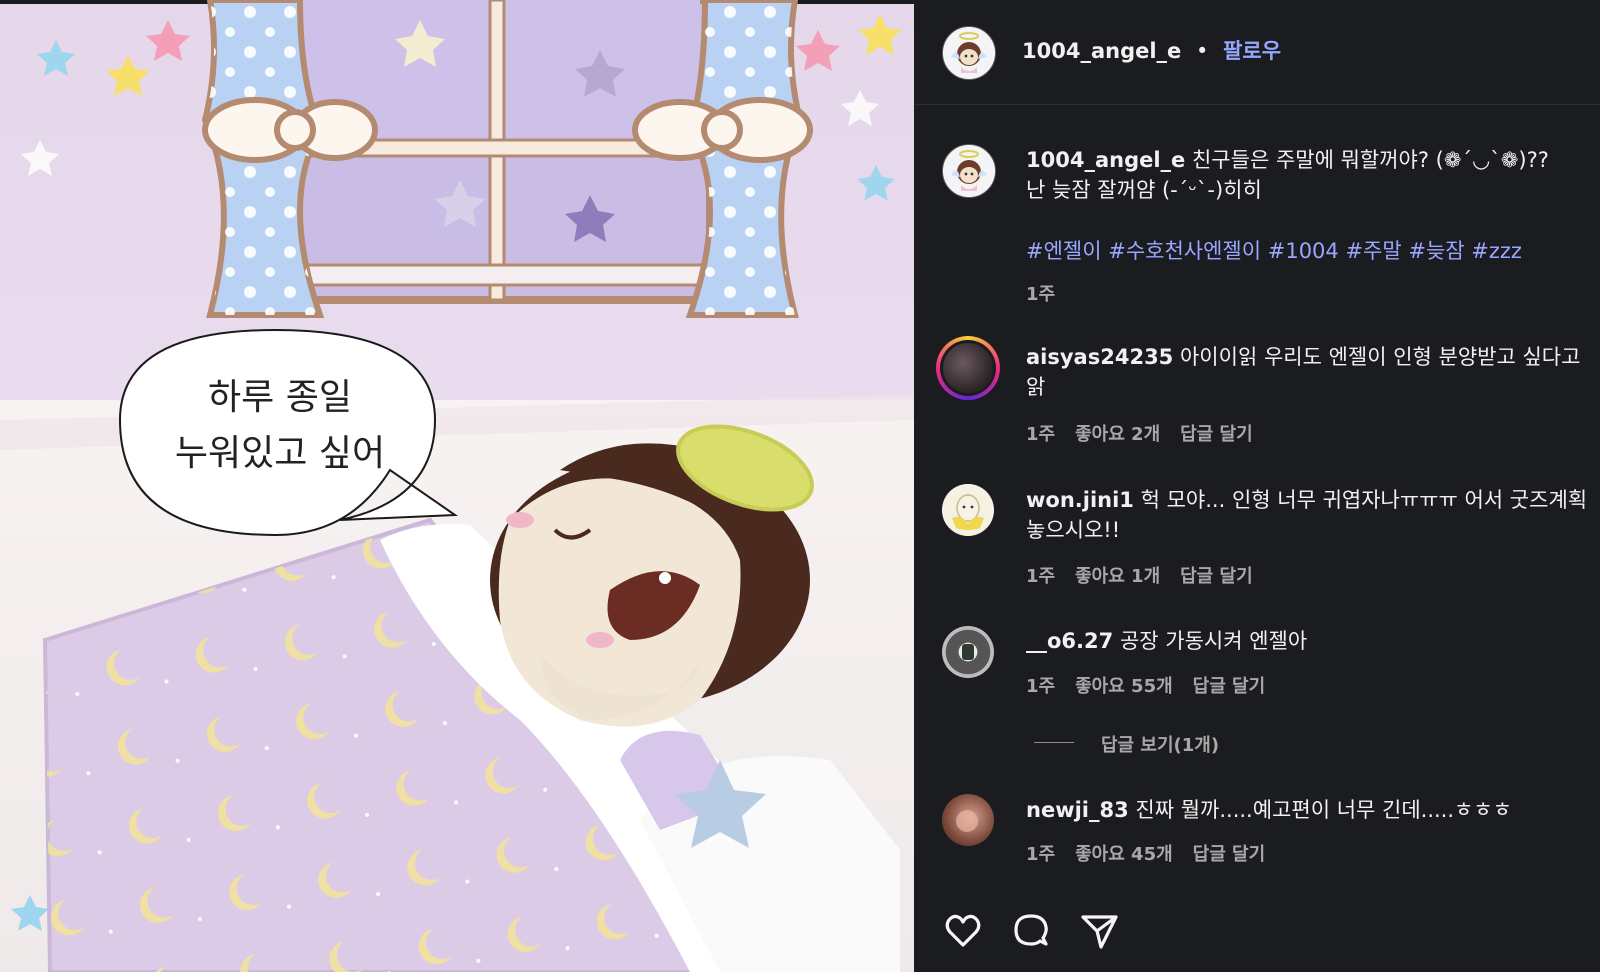 Image resolution: width=1600 pixels, height=972 pixels. I want to click on comment-username: newji_83, so click(1077, 810).